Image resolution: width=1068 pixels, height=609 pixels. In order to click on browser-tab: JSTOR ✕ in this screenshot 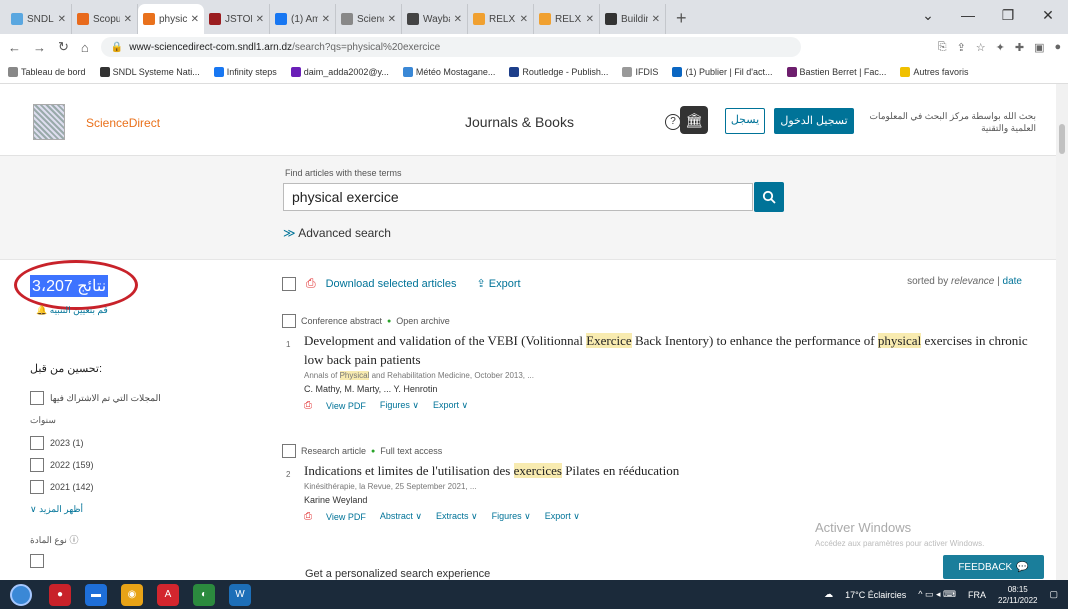, I will do `click(237, 19)`.